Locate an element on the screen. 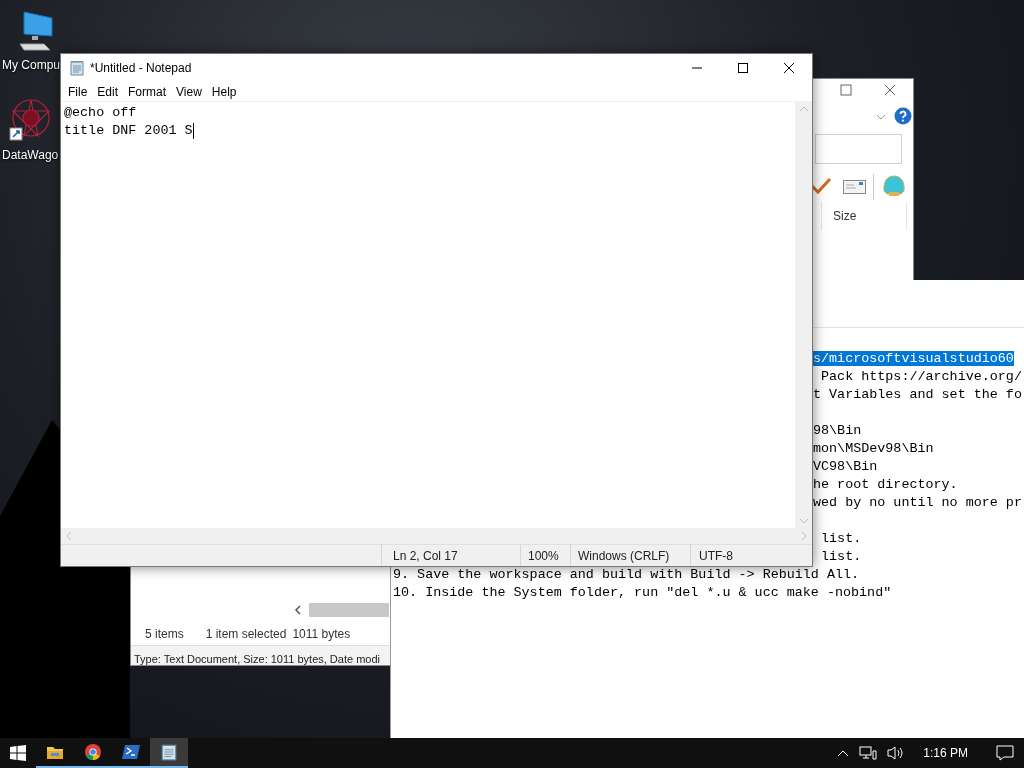  envelope-icon is located at coordinates (854, 187).